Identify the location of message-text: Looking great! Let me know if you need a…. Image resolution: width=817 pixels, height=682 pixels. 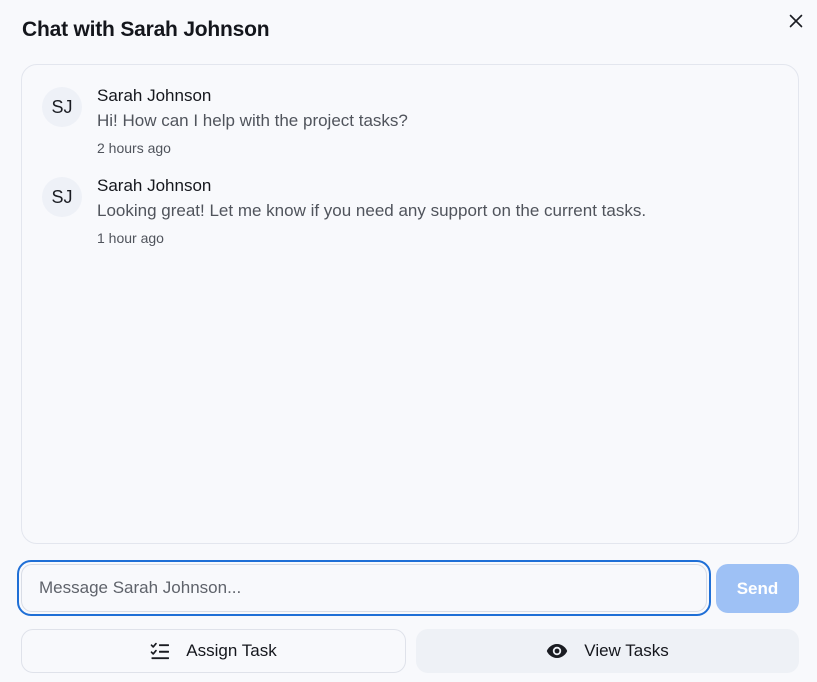
(372, 210).